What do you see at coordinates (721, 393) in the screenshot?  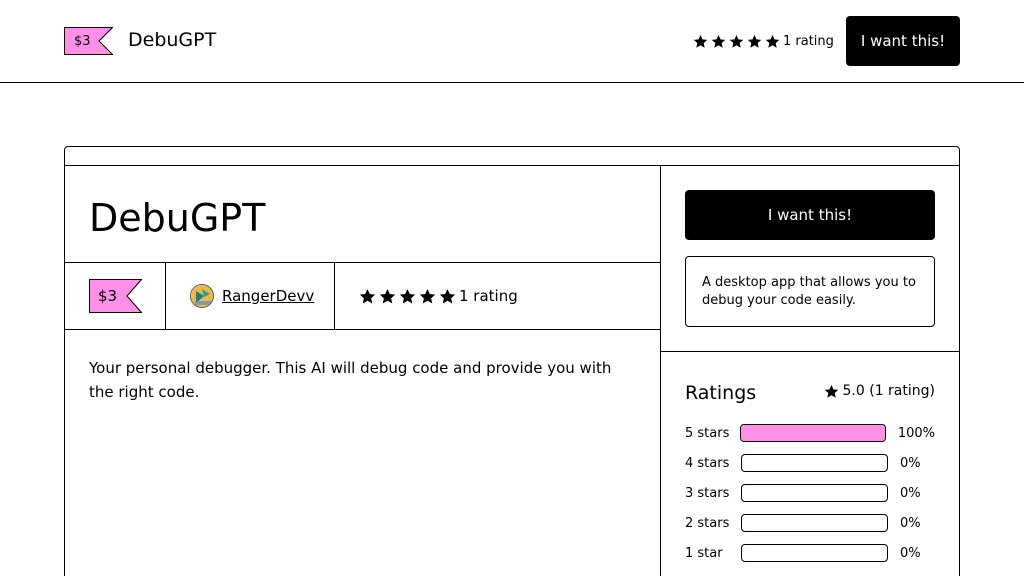 I see `ratings-heading: Ratings` at bounding box center [721, 393].